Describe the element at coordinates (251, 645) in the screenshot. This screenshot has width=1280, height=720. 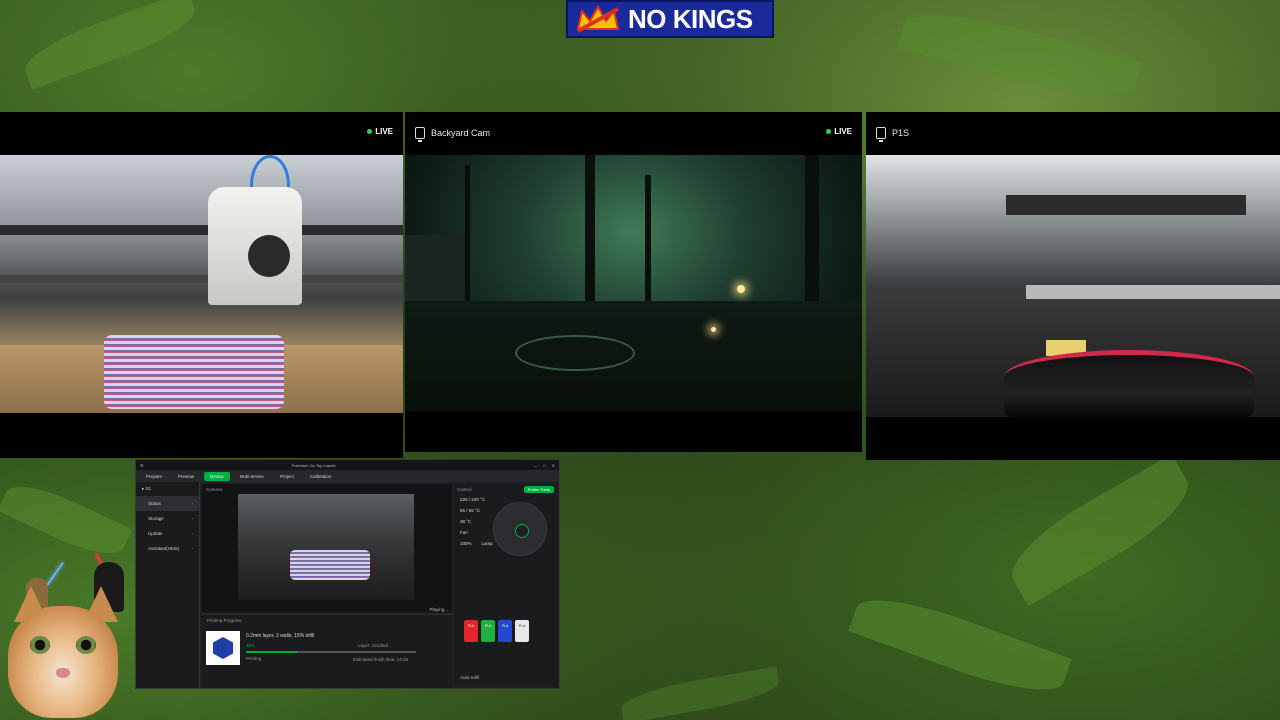
I see `progress-percent: 30%` at that location.